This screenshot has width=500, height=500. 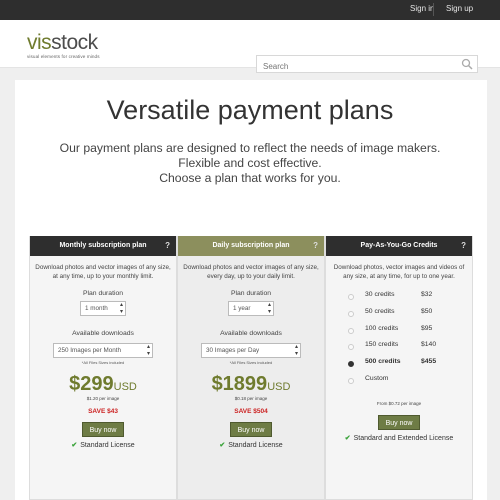 I want to click on downloads-value: 30 Images per Day, so click(x=233, y=350).